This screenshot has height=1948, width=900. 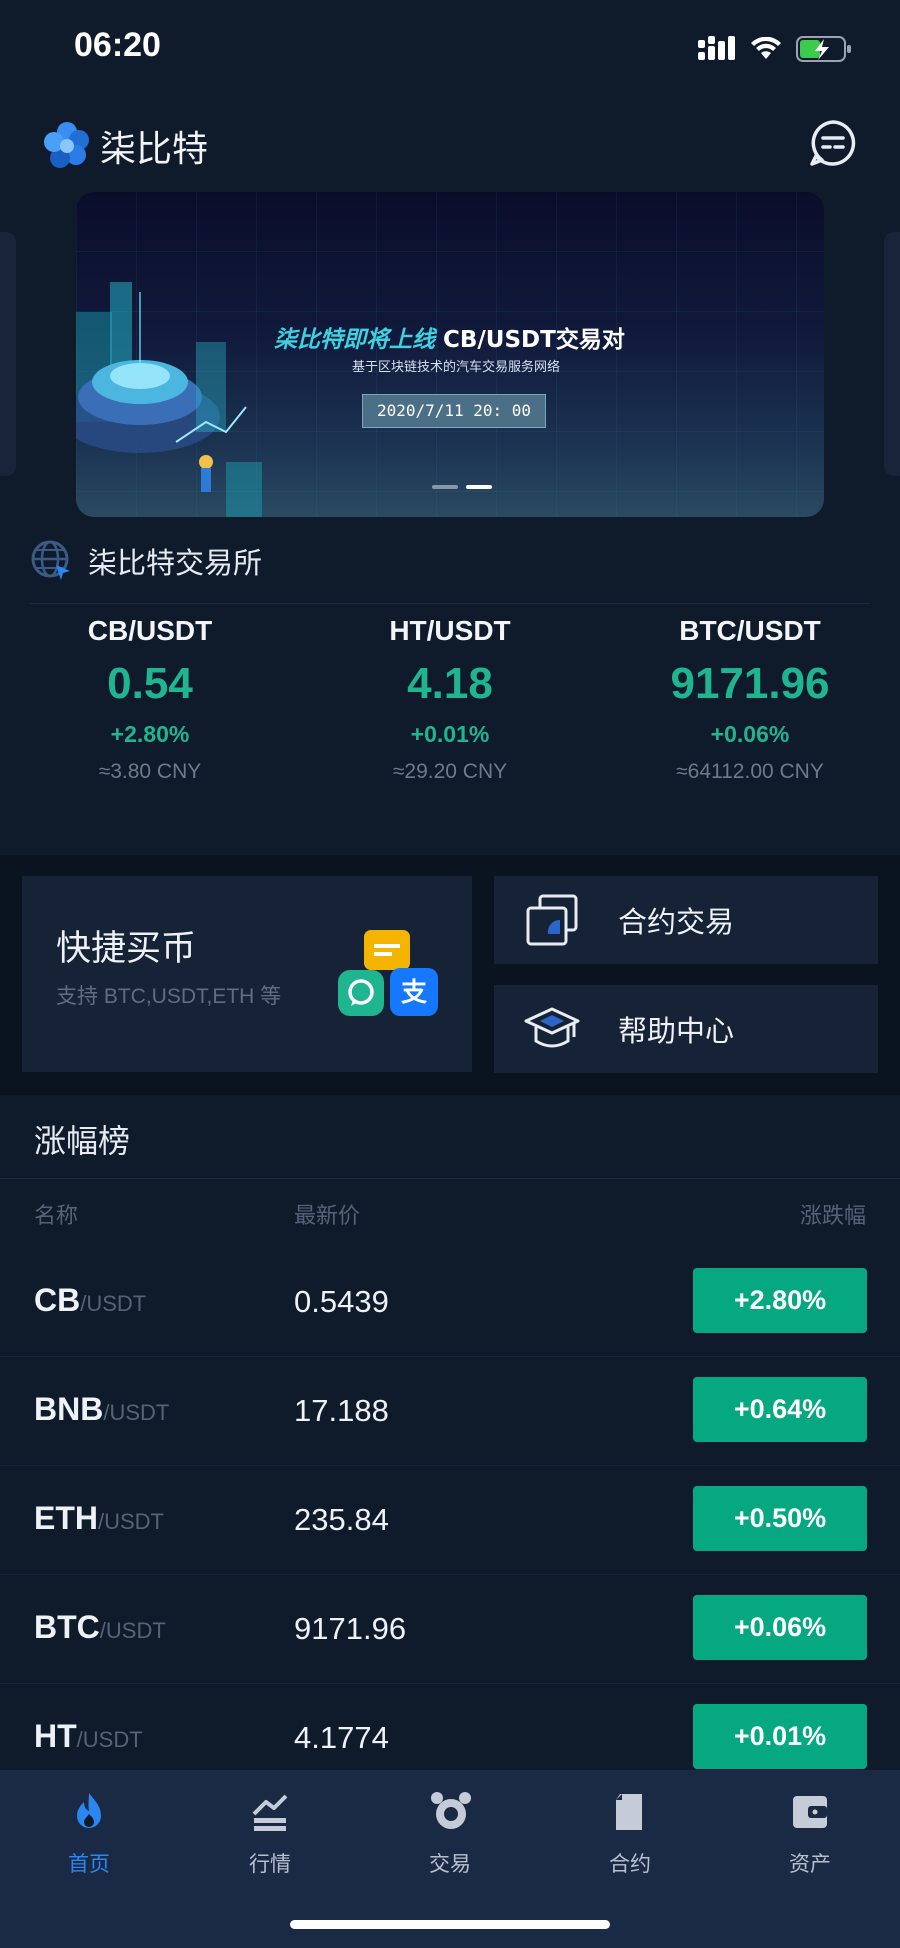 What do you see at coordinates (270, 1812) in the screenshot?
I see `chart-icon` at bounding box center [270, 1812].